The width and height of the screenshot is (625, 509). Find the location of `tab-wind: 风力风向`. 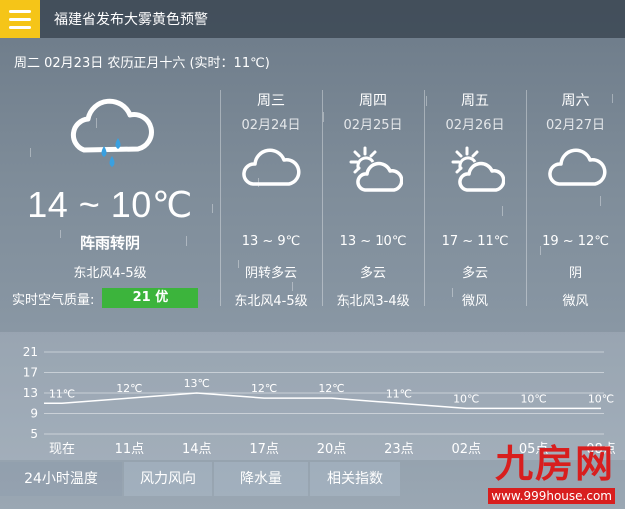

tab-wind: 风力风向 is located at coordinates (168, 479).